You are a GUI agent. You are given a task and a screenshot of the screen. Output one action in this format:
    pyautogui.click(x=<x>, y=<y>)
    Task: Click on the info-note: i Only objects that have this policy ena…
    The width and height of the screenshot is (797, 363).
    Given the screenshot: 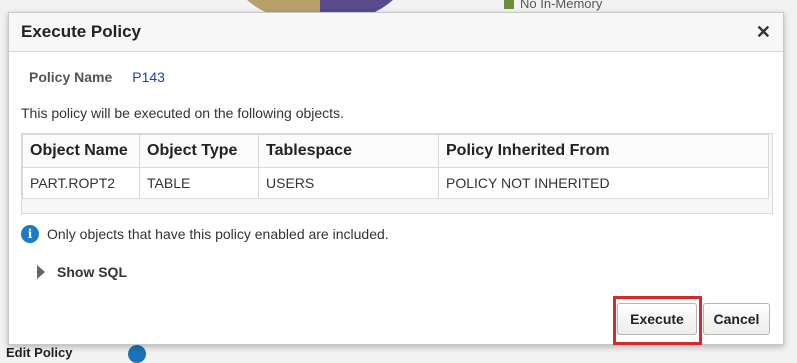 What is the action you would take?
    pyautogui.click(x=205, y=234)
    